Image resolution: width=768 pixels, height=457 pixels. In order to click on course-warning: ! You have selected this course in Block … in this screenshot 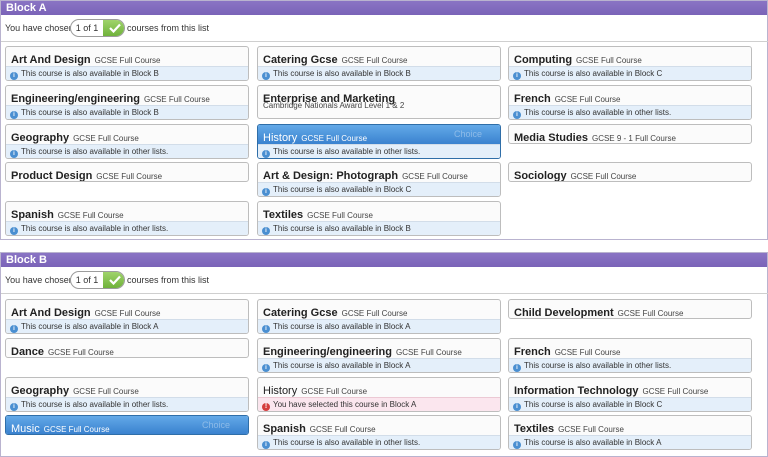, I will do `click(379, 404)`.